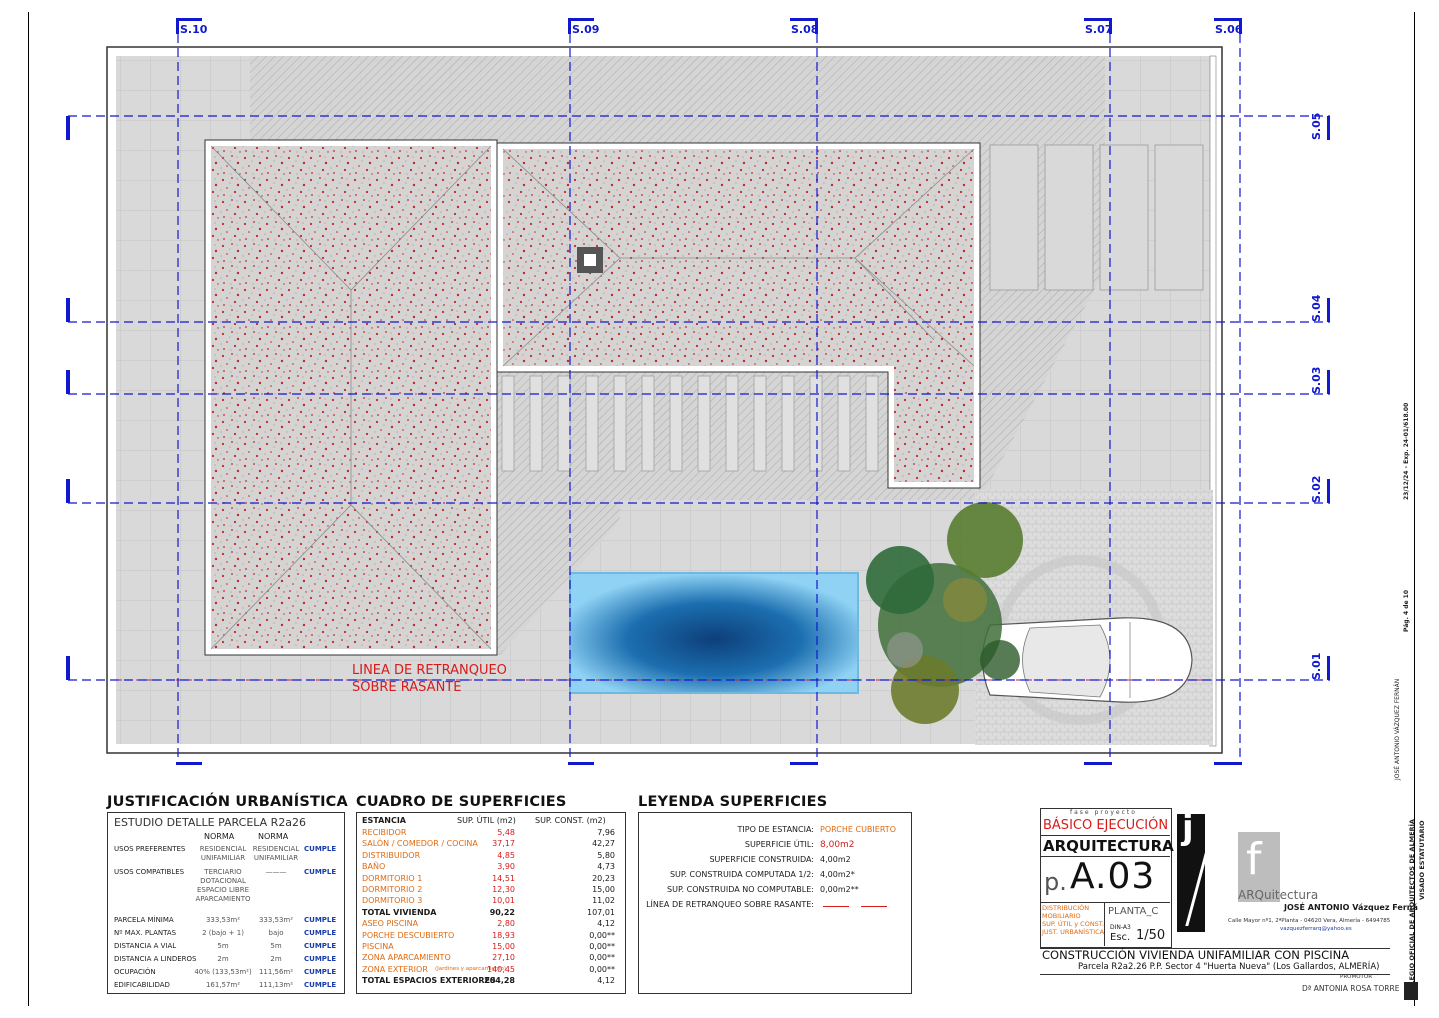  What do you see at coordinates (210, 822) in the screenshot?
I see `justificacion-subtitle: ESTUDIO DETALLE PARCELA R2a26` at bounding box center [210, 822].